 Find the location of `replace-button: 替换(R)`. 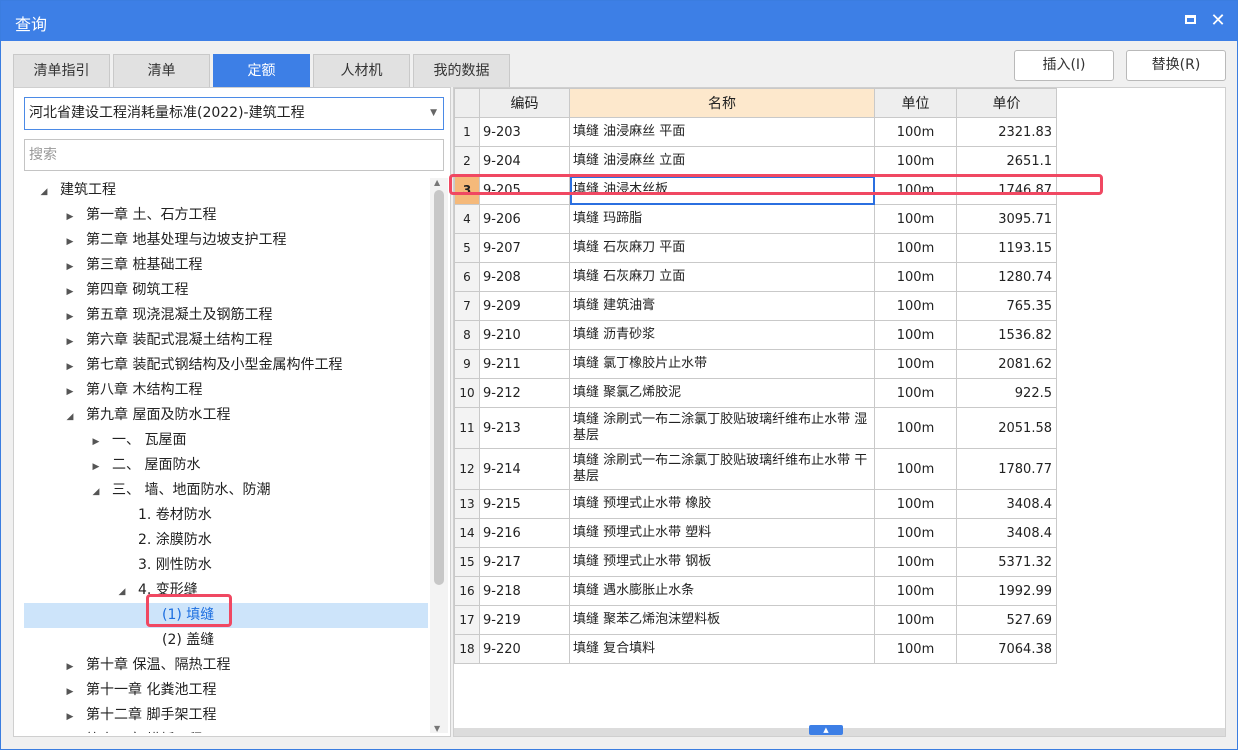

replace-button: 替换(R) is located at coordinates (1176, 65).